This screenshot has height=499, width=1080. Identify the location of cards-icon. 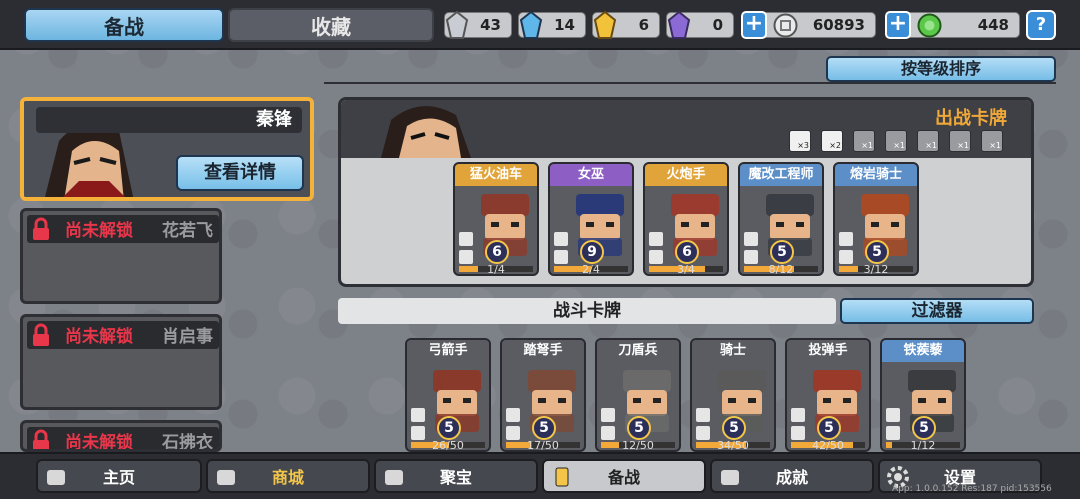
(562, 477).